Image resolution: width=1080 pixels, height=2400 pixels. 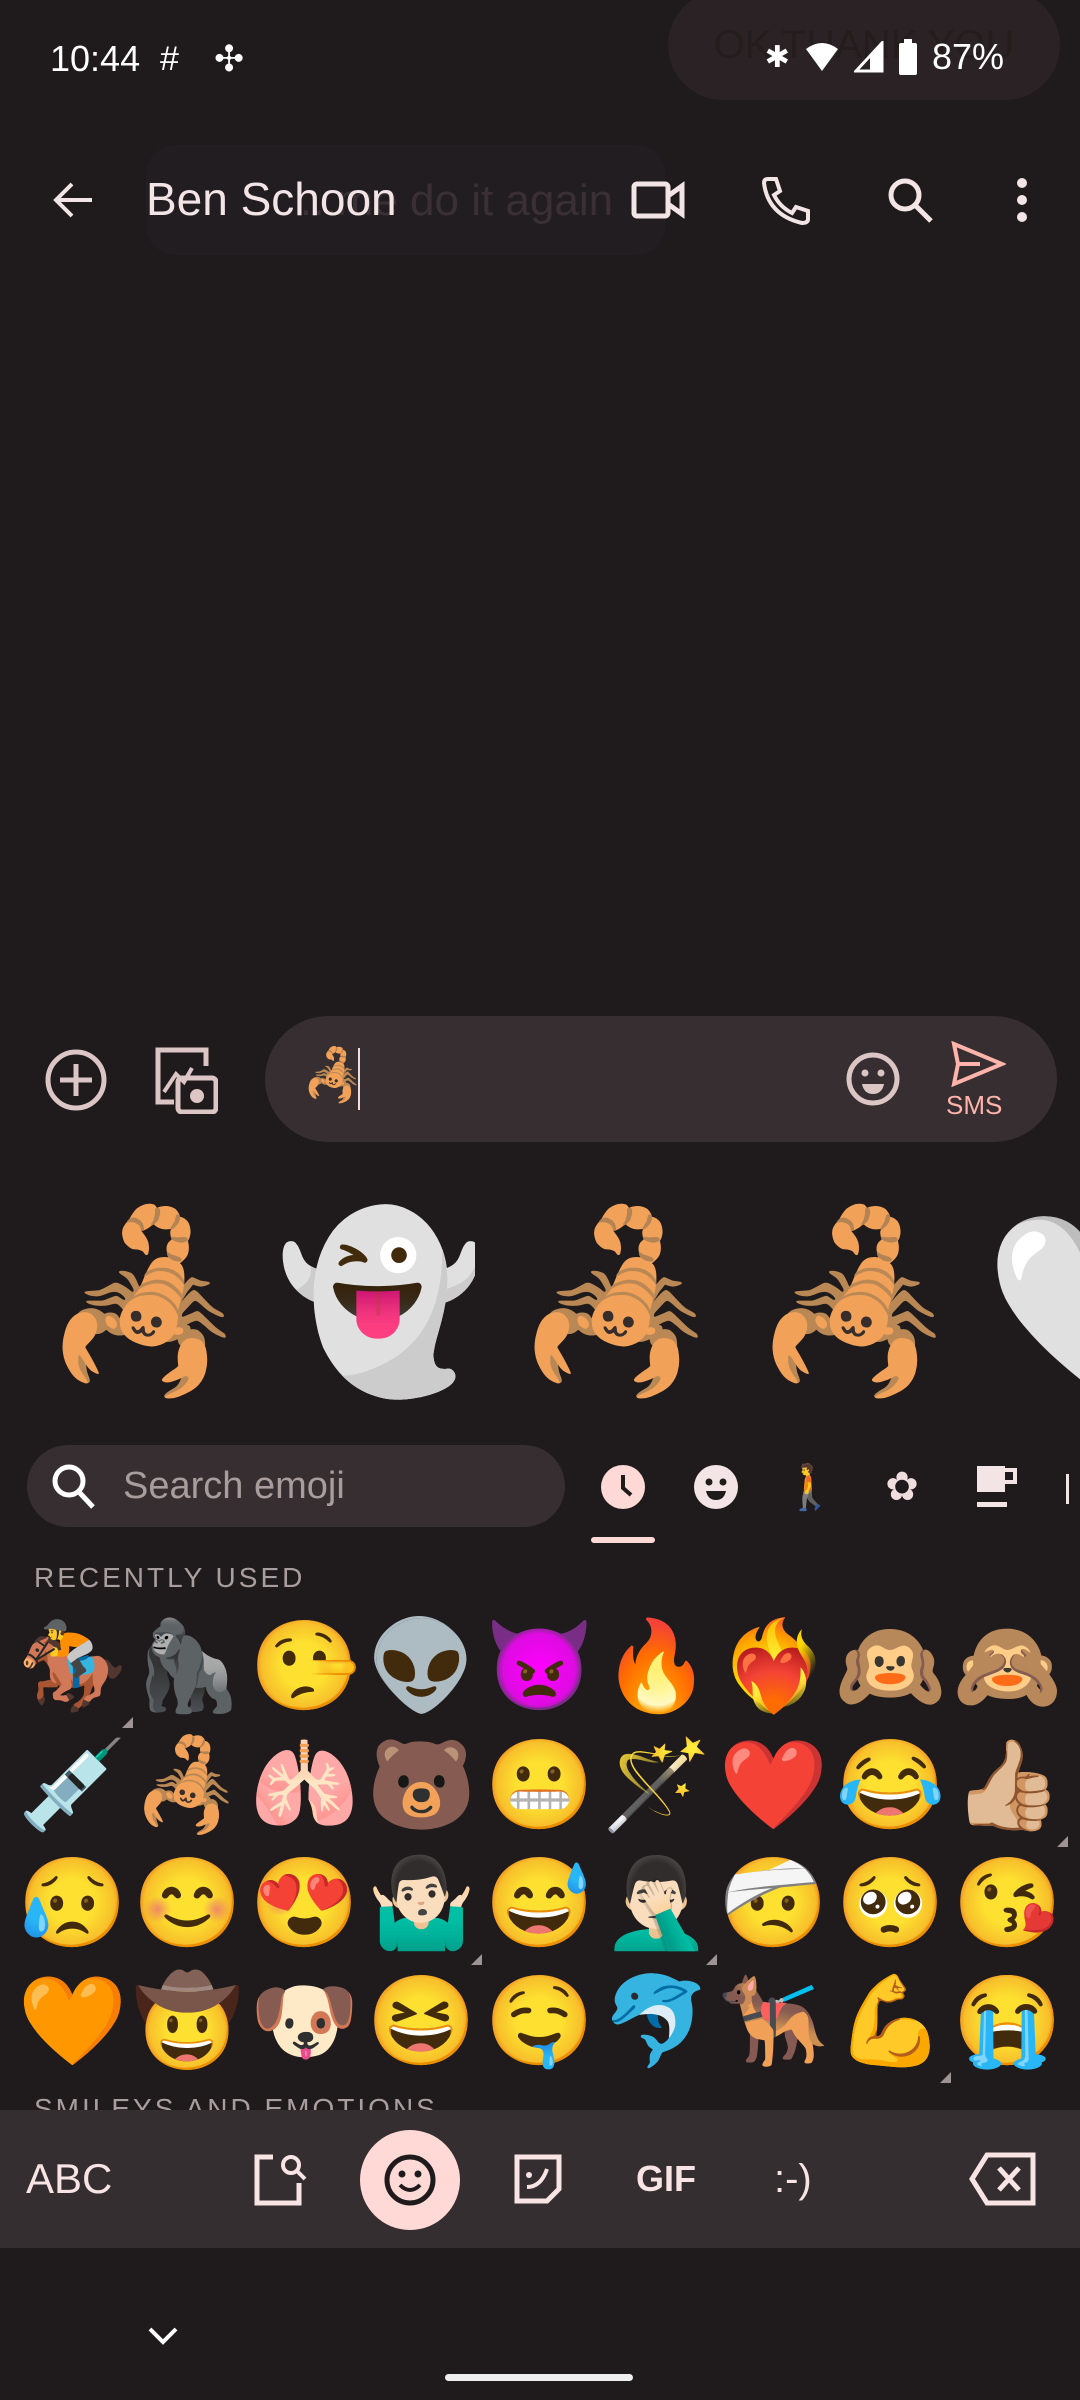 I want to click on emoji-keyboard-button-selected, so click(x=410, y=2180).